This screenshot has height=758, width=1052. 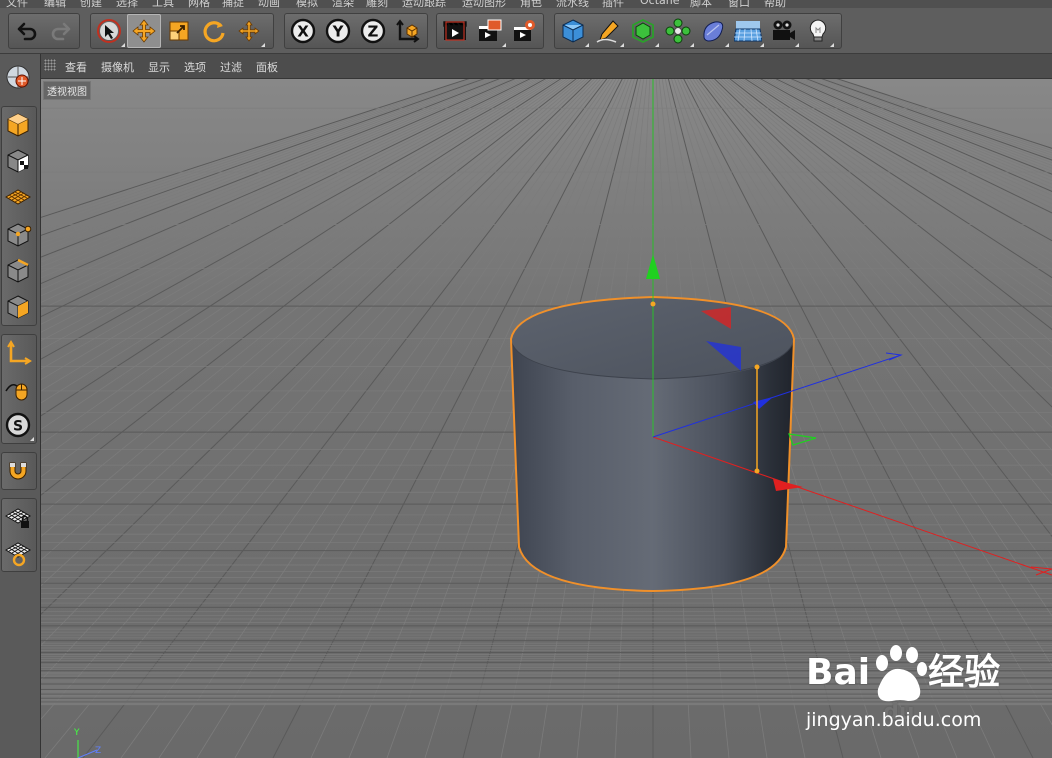 I want to click on menubar-item: 角色, so click(x=531, y=4).